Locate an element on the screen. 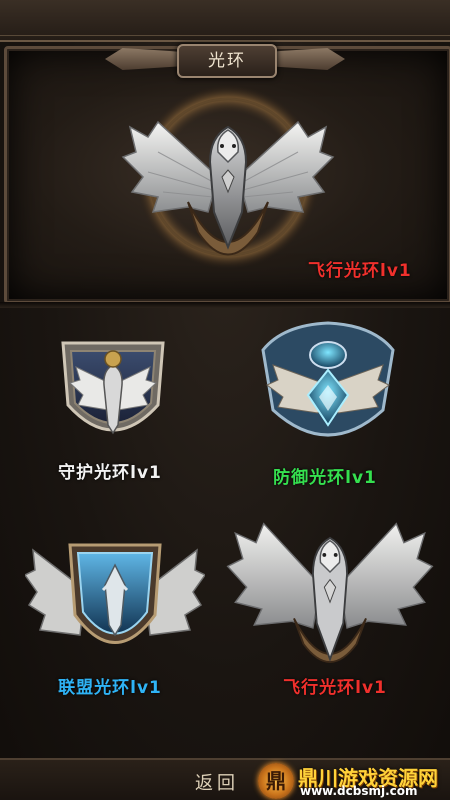 Image resolution: width=450 pixels, height=800 pixels. watermark-logo: 鼎 is located at coordinates (276, 781).